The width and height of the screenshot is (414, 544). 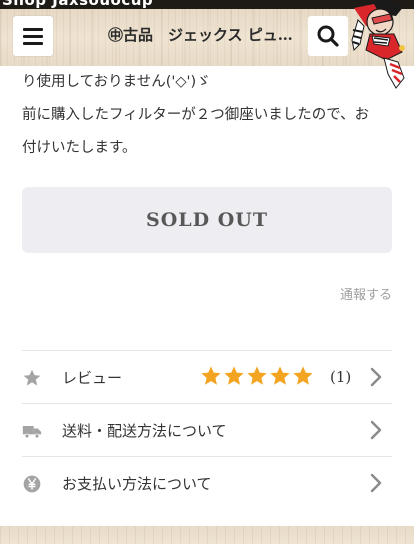 I want to click on hamburger-menu-icon, so click(x=33, y=29).